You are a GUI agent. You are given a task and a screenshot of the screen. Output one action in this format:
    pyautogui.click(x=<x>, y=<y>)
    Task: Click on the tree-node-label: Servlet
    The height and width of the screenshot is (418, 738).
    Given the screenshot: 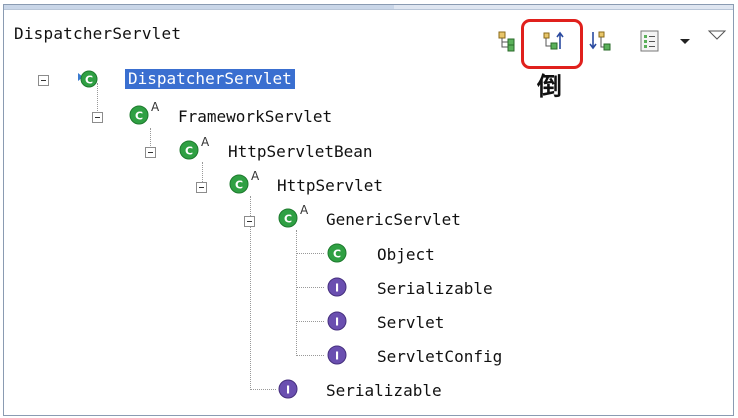 What is the action you would take?
    pyautogui.click(x=410, y=323)
    